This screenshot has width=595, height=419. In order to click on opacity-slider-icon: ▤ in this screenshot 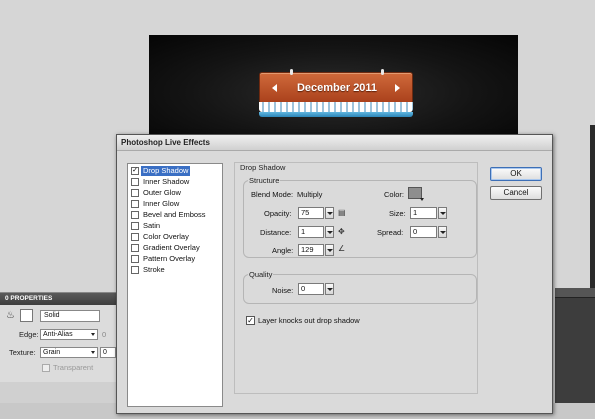, I will do `click(342, 213)`.